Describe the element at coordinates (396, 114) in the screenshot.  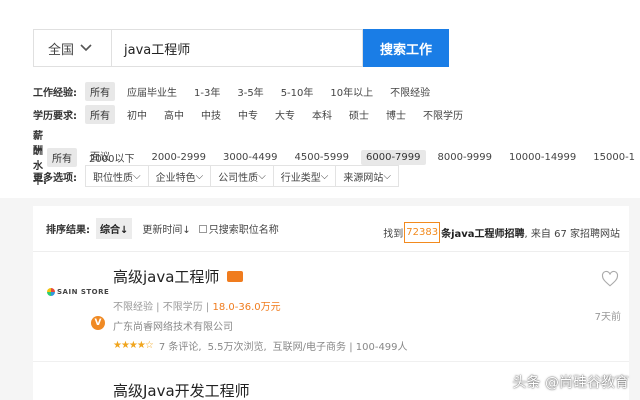
I see `filter-option: 博士` at that location.